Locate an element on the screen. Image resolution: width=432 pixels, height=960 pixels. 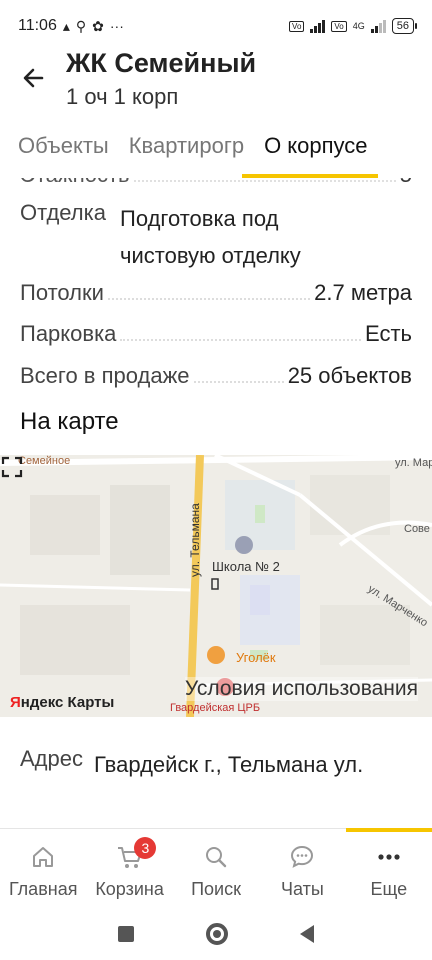
nav-label: Поиск is located at coordinates (216, 889).